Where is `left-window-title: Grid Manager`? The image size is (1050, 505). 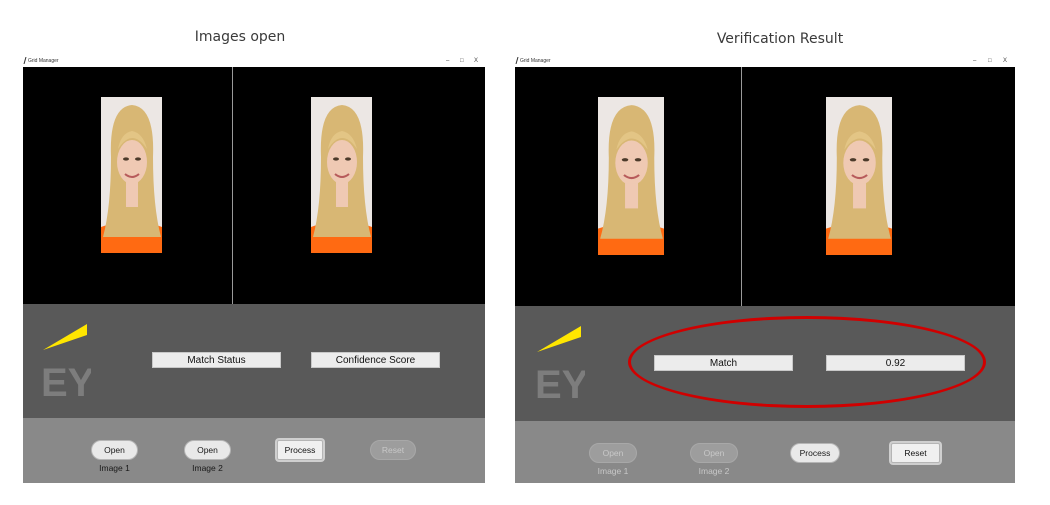
left-window-title: Grid Manager is located at coordinates (43, 61).